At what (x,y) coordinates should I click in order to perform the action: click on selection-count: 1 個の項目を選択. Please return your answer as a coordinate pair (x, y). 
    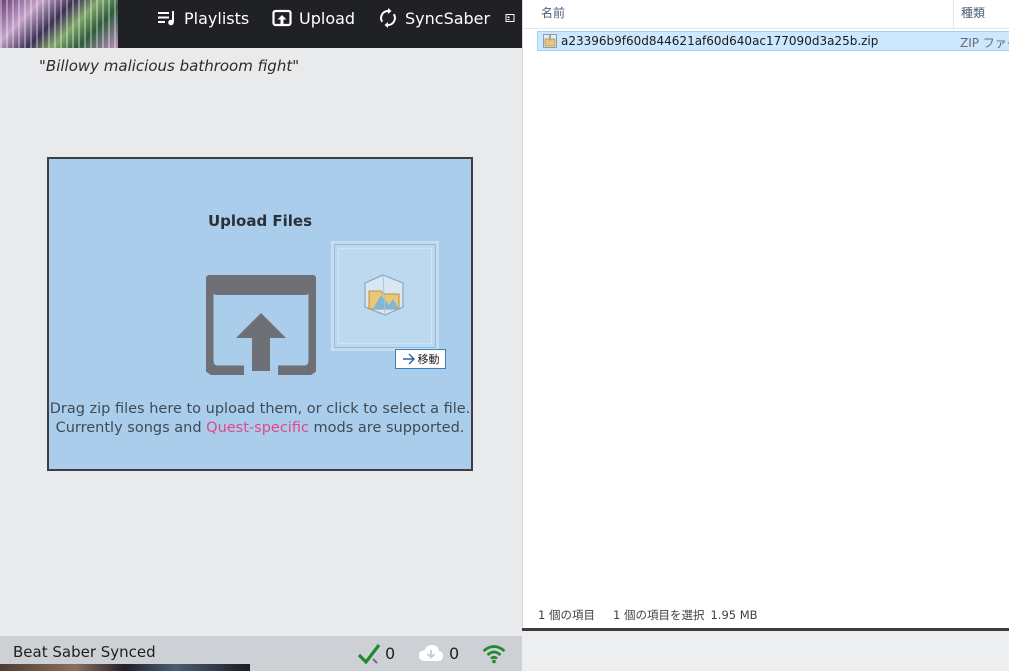
    Looking at the image, I should click on (658, 615).